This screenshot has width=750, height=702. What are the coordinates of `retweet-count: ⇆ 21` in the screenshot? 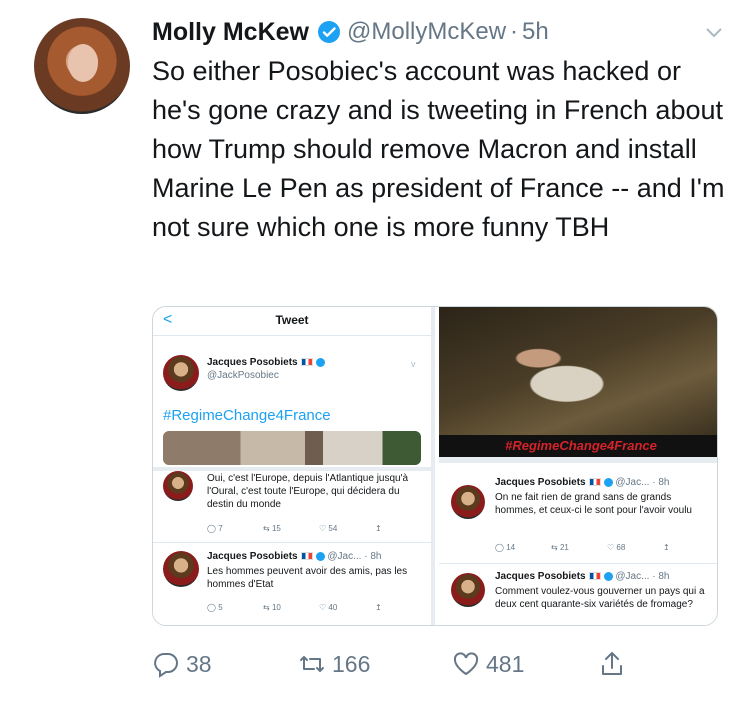 It's located at (560, 547).